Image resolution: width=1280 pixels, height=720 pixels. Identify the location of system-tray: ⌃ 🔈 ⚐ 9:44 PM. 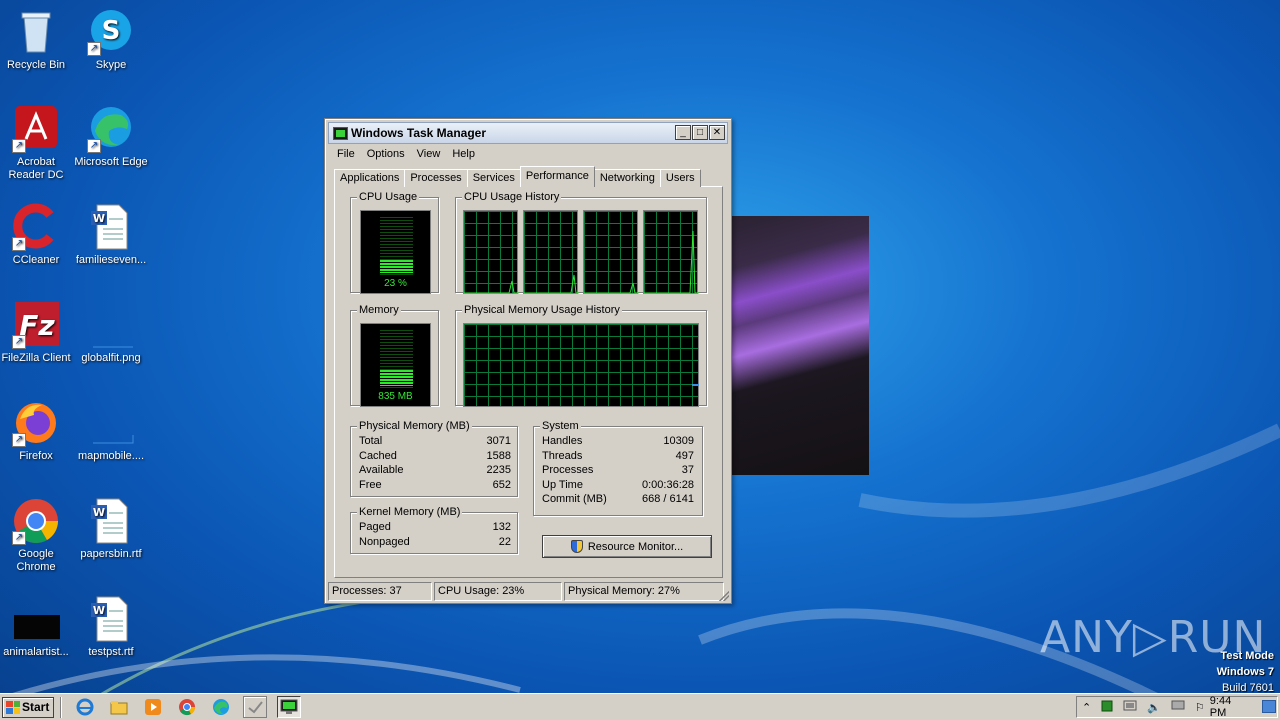
(1177, 707).